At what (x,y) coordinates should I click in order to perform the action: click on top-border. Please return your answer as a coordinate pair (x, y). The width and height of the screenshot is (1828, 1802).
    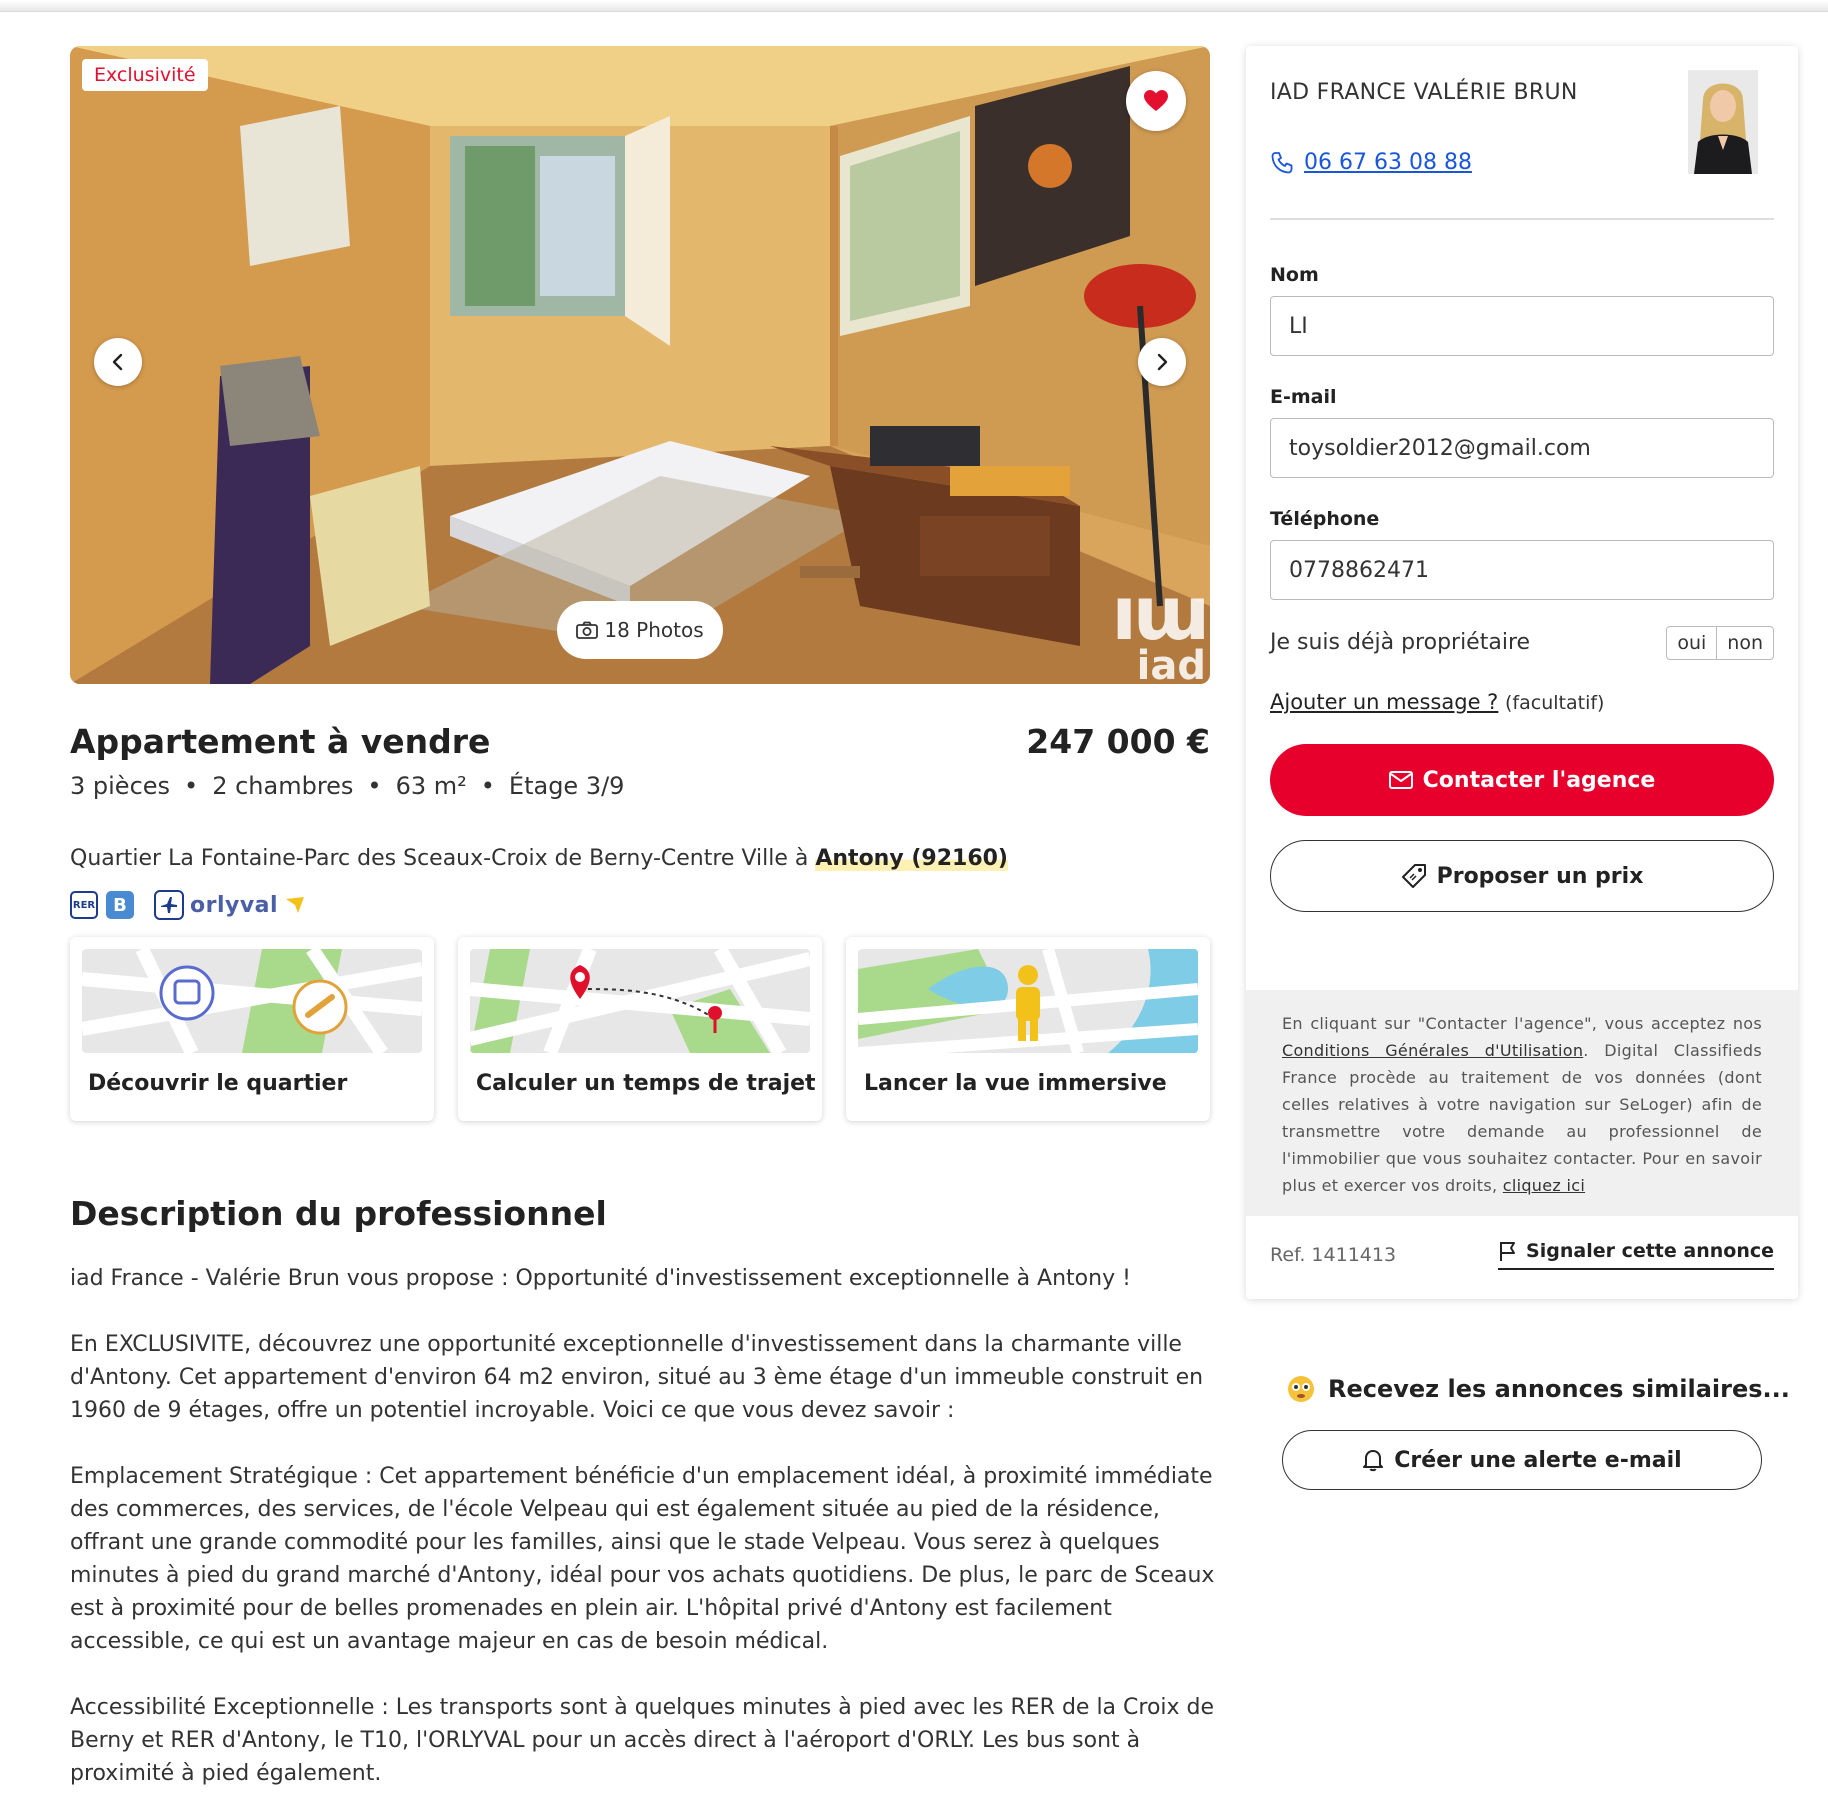
    Looking at the image, I should click on (914, 6).